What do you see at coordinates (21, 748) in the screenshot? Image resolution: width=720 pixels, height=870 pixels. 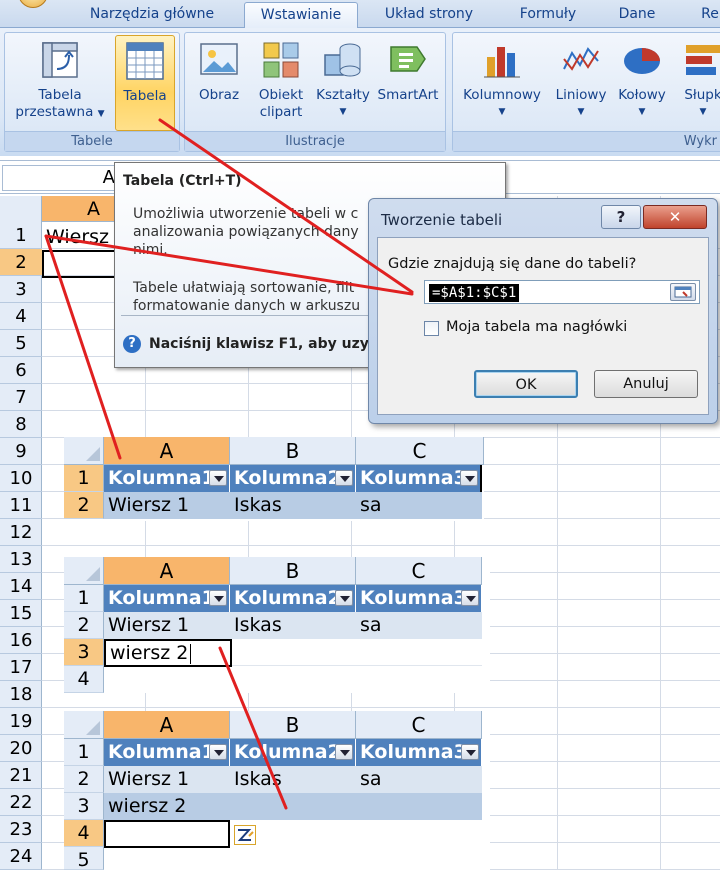 I see `row-header: 20` at bounding box center [21, 748].